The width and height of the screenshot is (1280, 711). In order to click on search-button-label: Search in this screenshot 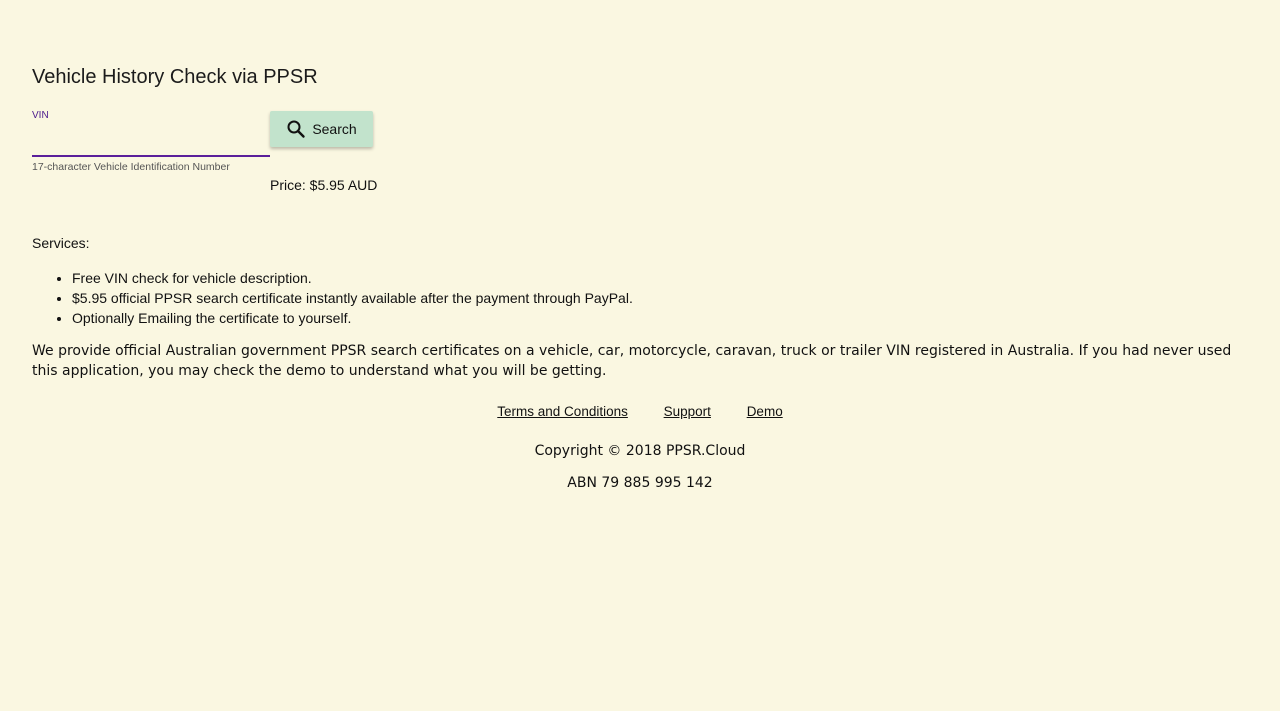, I will do `click(334, 129)`.